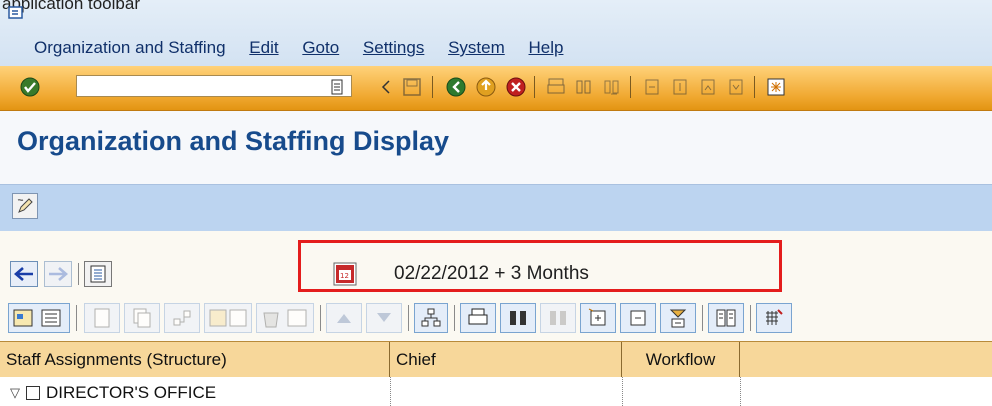 This screenshot has height=406, width=992. I want to click on copy-icon, so click(142, 318).